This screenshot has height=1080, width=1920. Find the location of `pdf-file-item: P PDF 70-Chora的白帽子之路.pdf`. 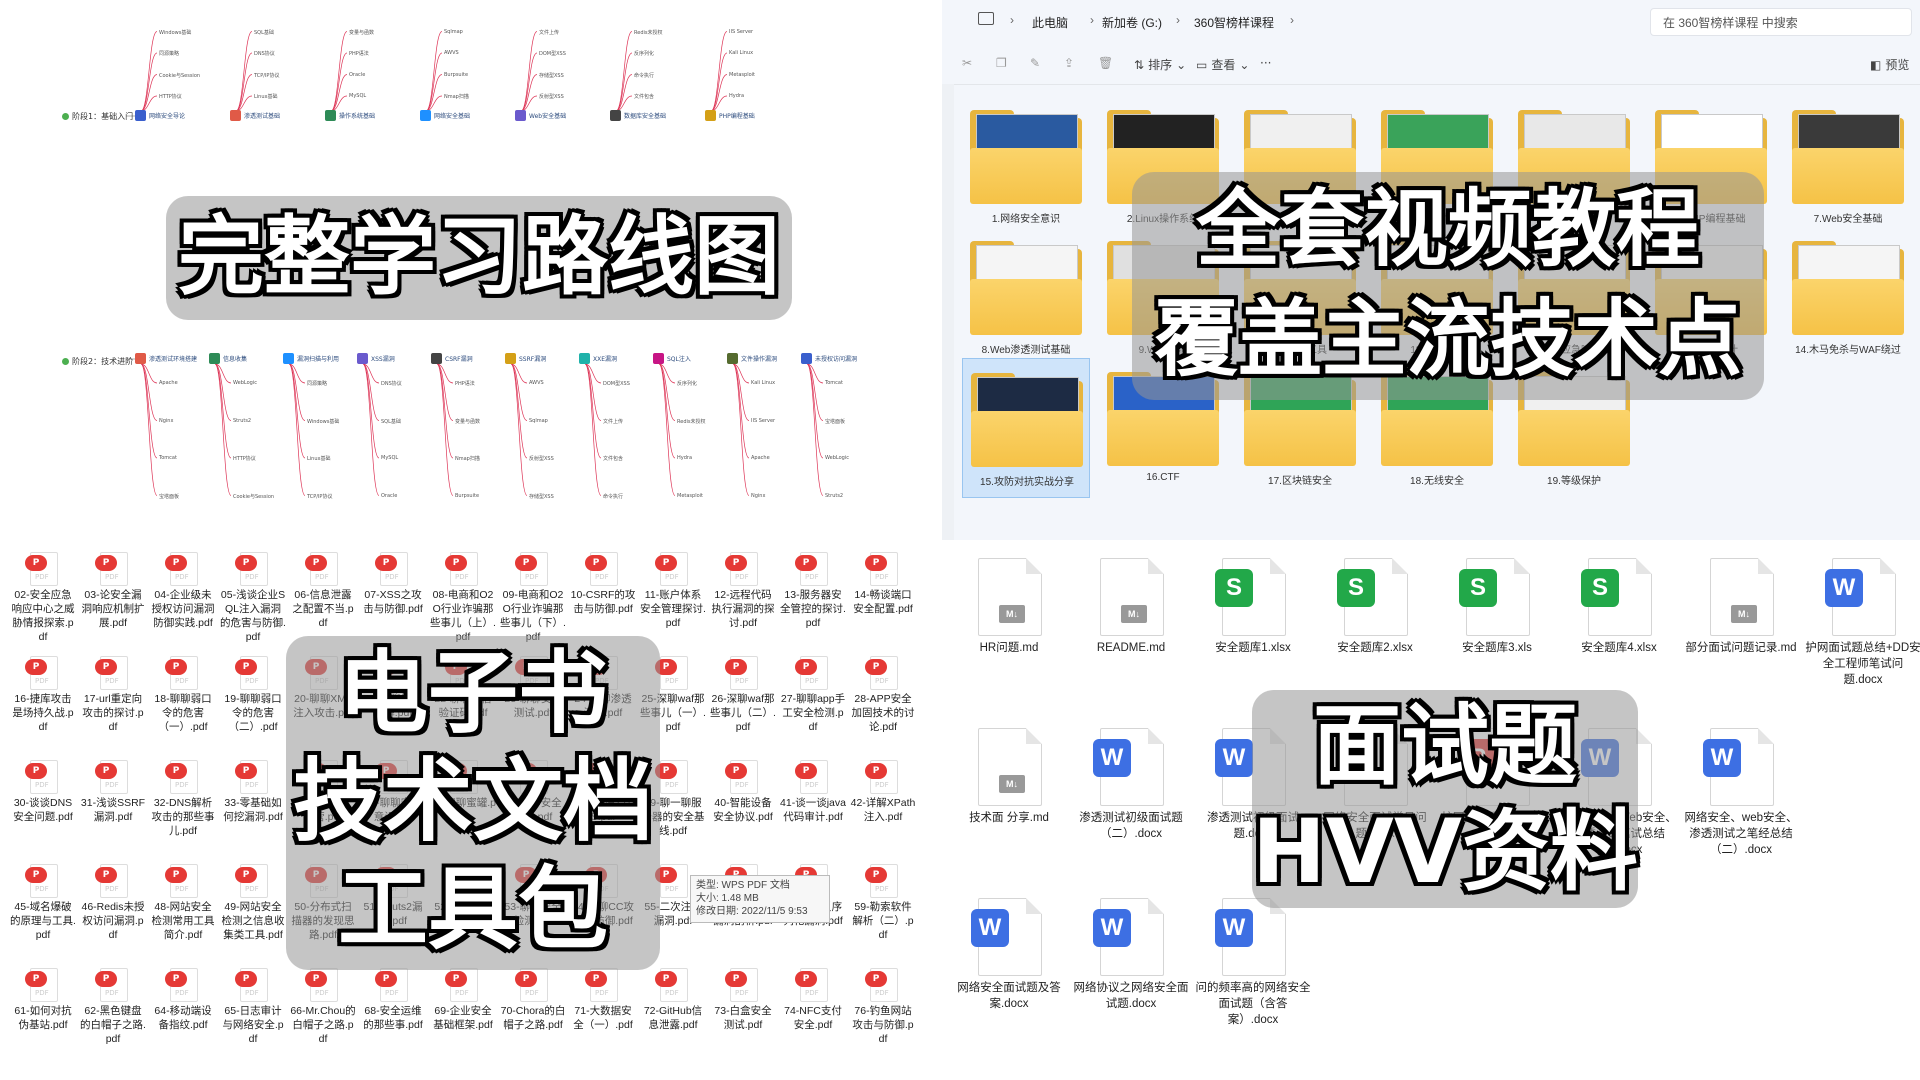

pdf-file-item: P PDF 70-Chora的白帽子之路.pdf is located at coordinates (533, 1020).